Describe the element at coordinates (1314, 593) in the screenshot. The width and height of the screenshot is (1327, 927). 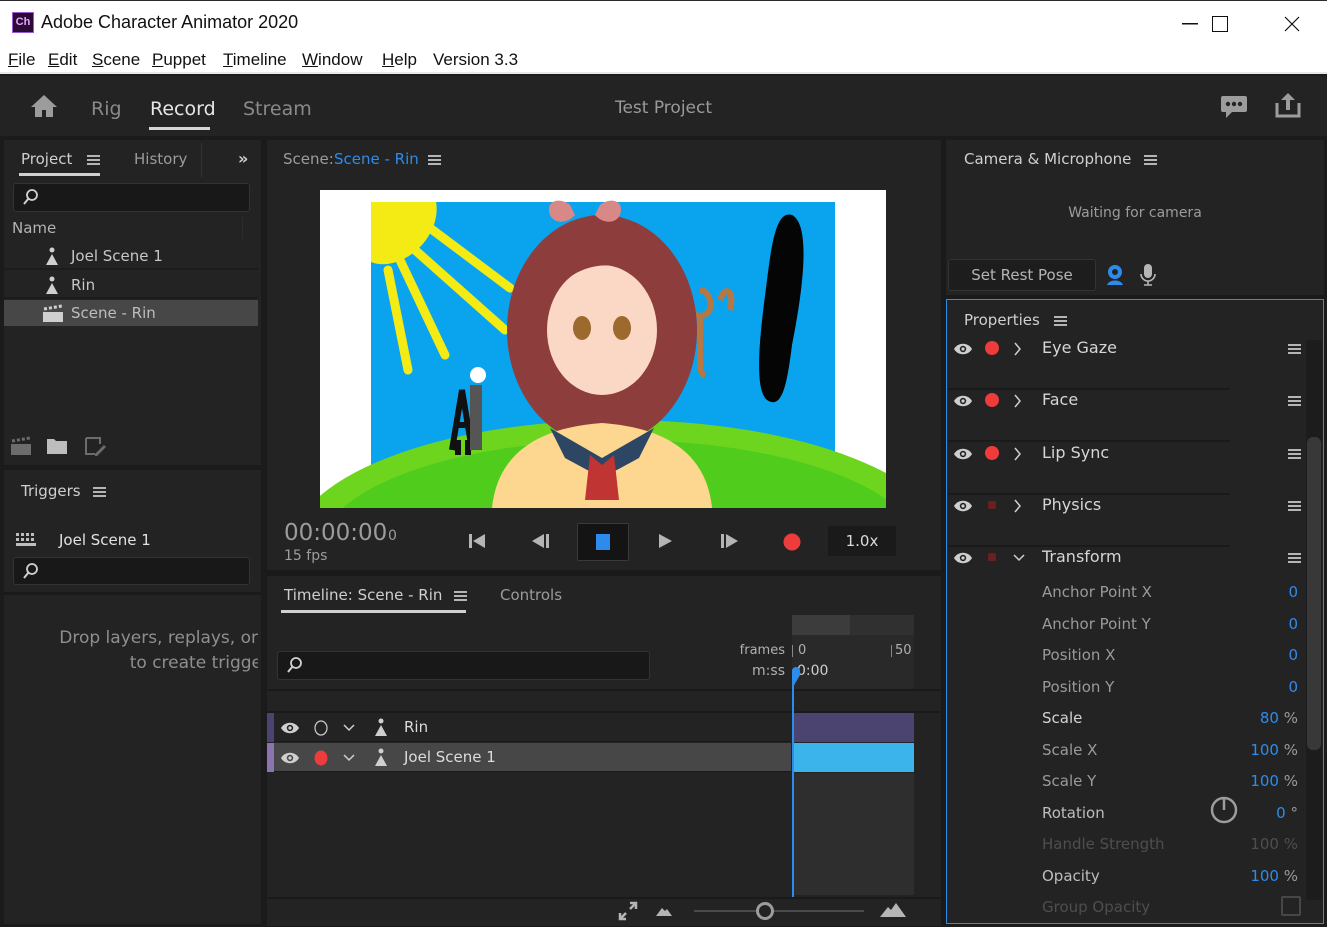
I see `scrollbar-thumb` at that location.